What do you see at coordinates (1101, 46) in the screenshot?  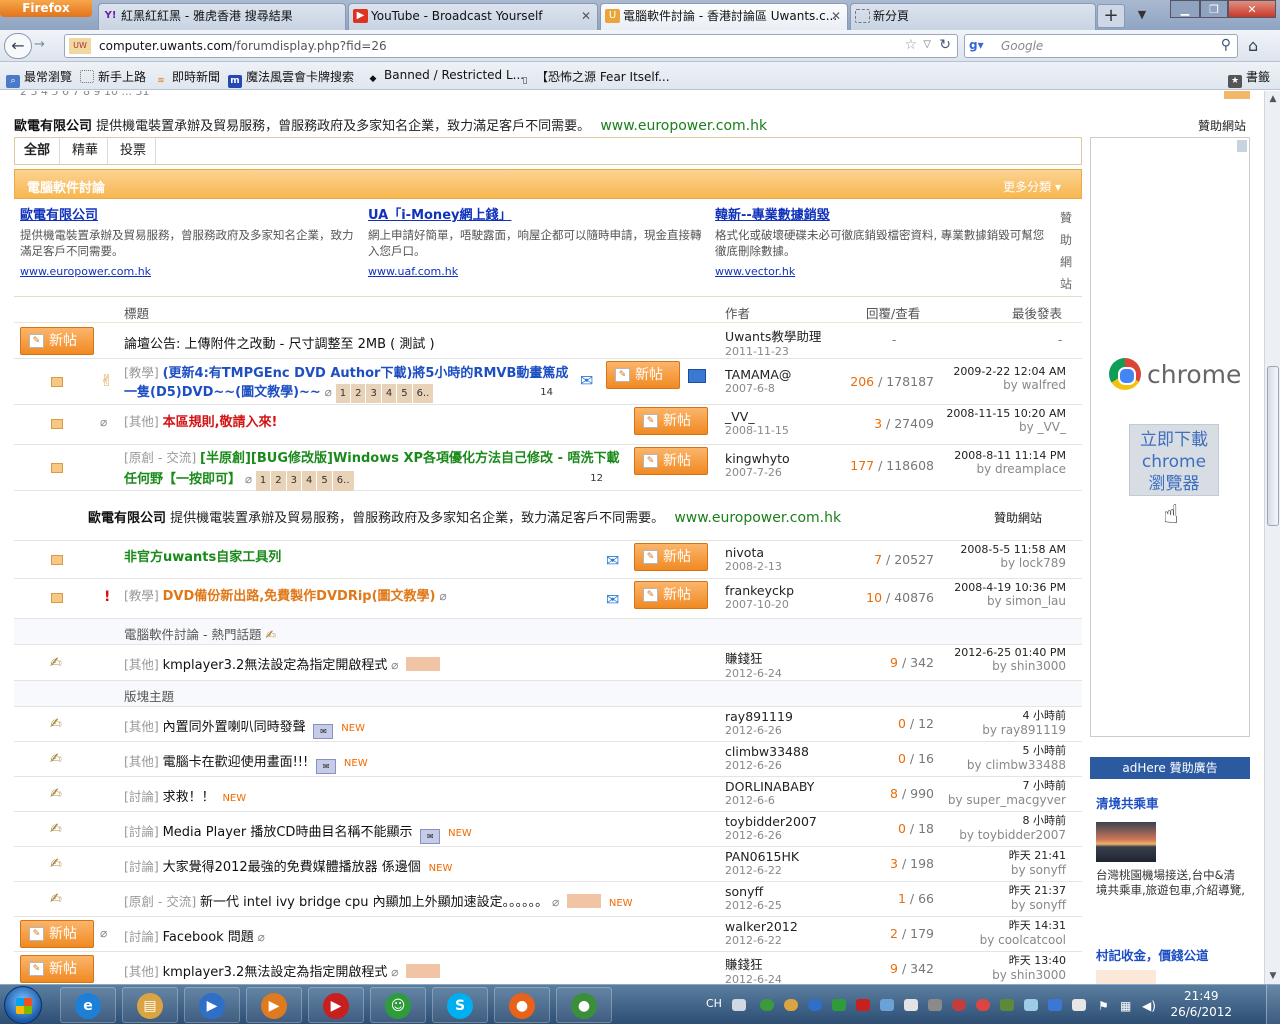 I see `search-input: g▾ Google ⚲` at bounding box center [1101, 46].